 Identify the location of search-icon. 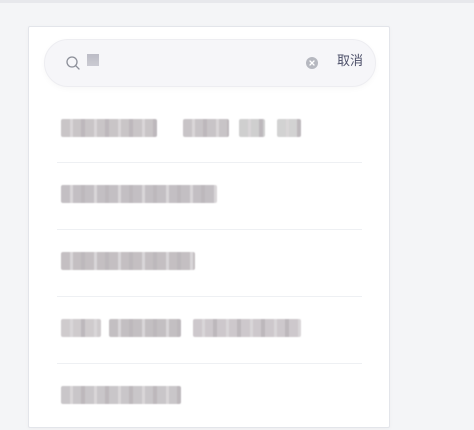
(73, 63).